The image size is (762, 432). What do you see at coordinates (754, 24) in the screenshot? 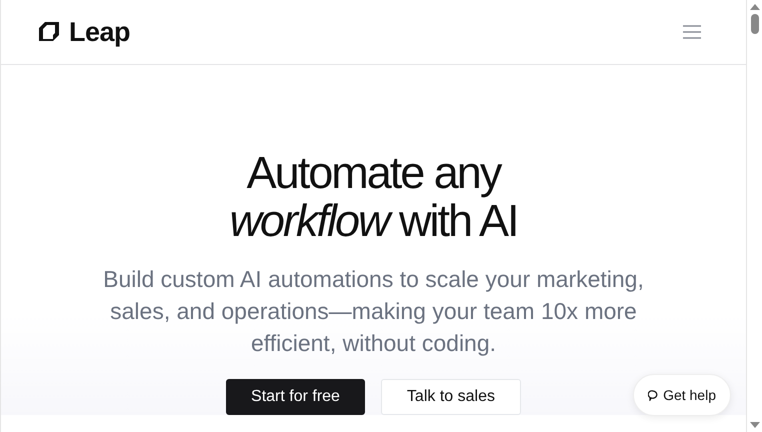
I see `scroll-thumb` at bounding box center [754, 24].